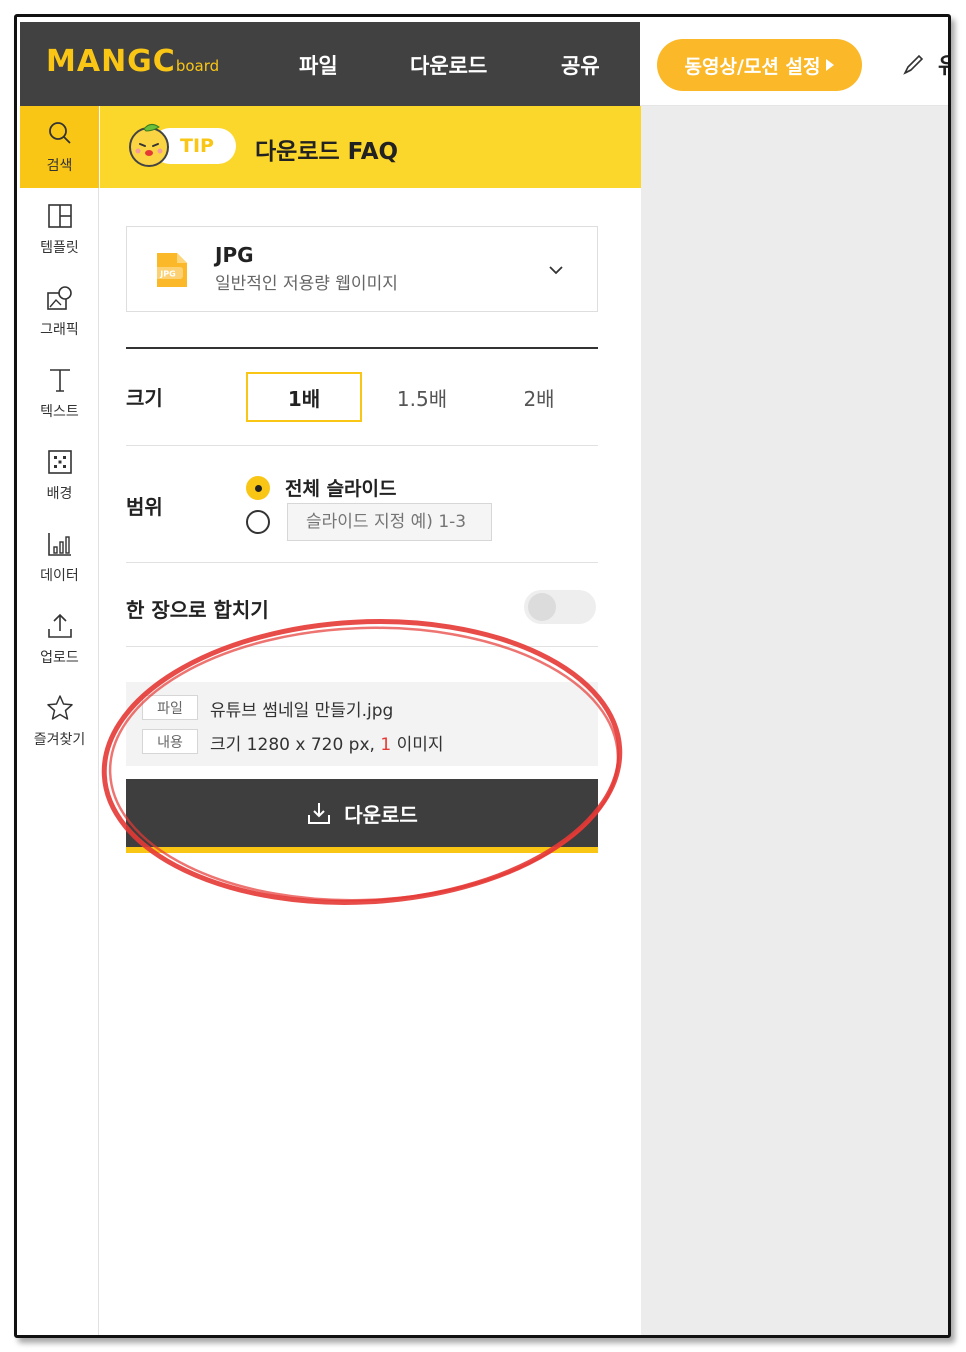  Describe the element at coordinates (59, 380) in the screenshot. I see `text-icon` at that location.